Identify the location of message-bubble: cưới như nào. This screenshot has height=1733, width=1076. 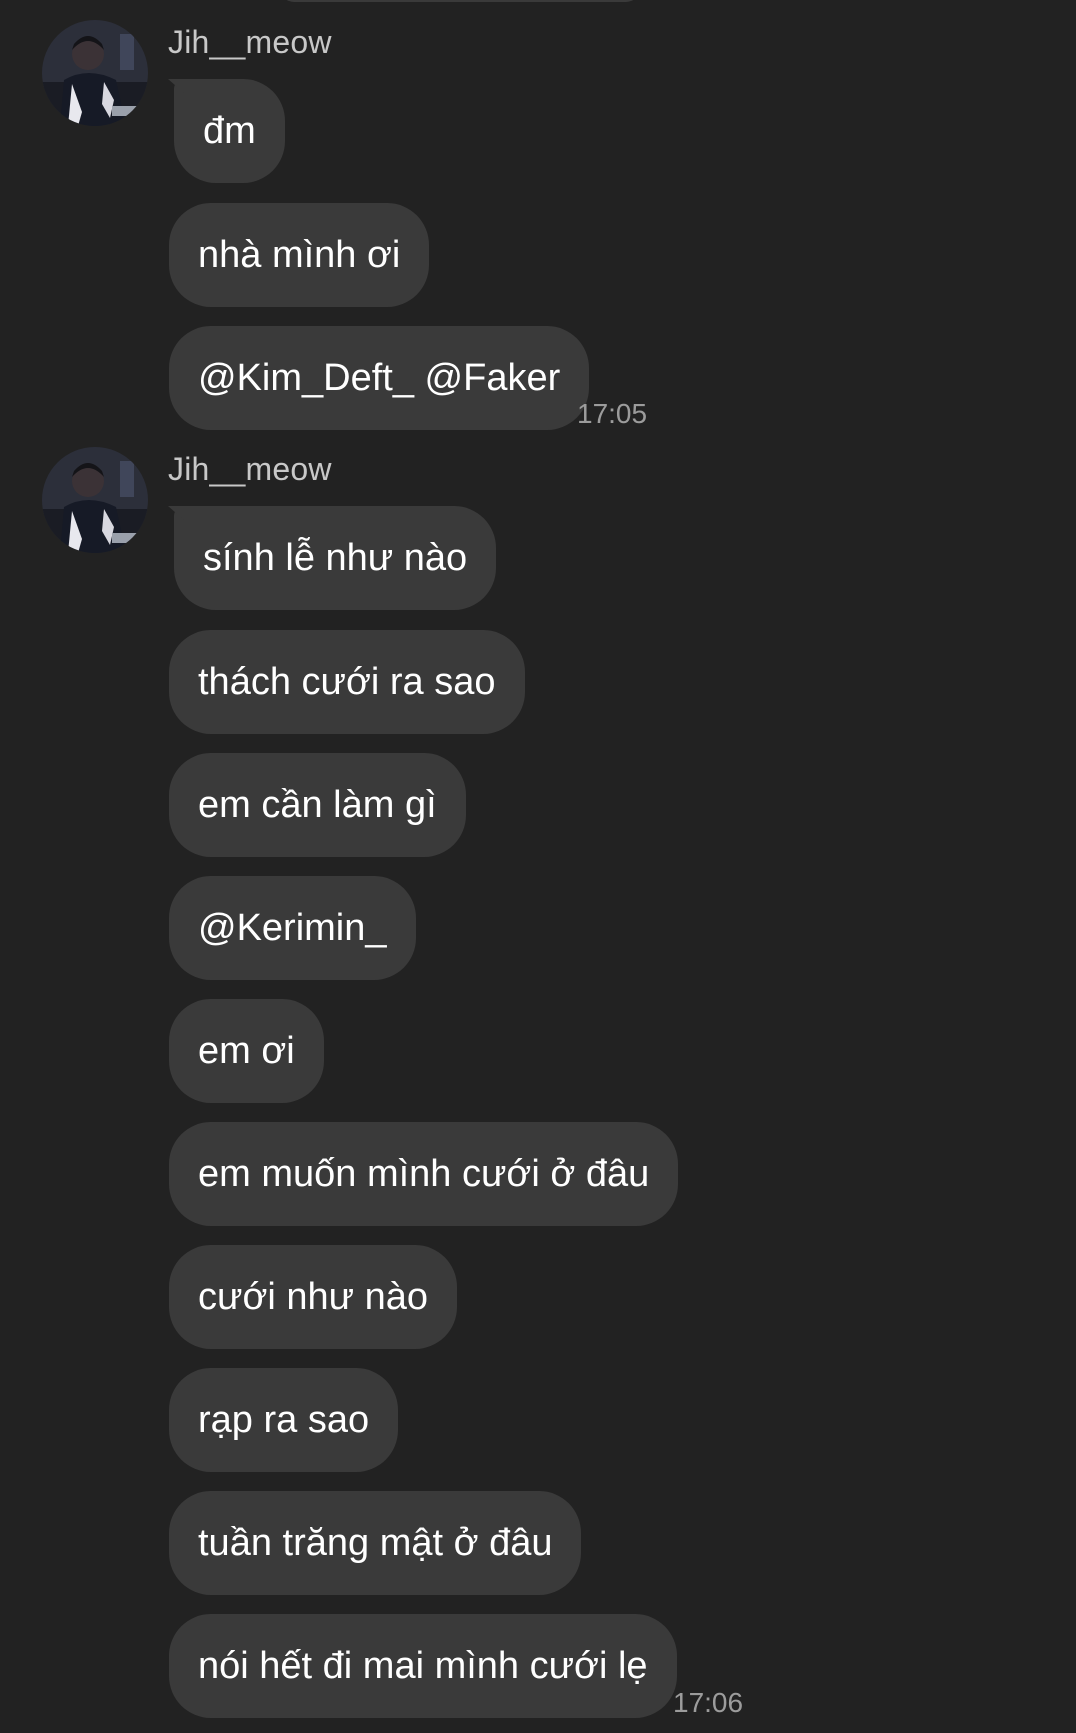
(313, 1297).